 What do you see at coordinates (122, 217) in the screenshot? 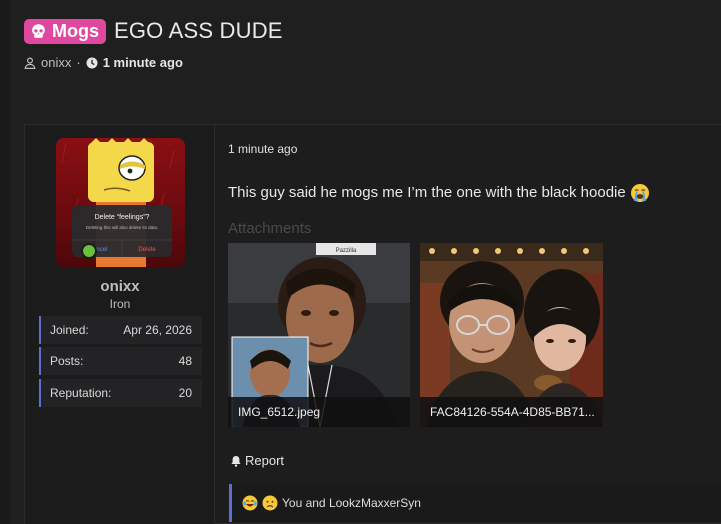
I see `avatar-dialog-title: Delete “feelings”?` at bounding box center [122, 217].